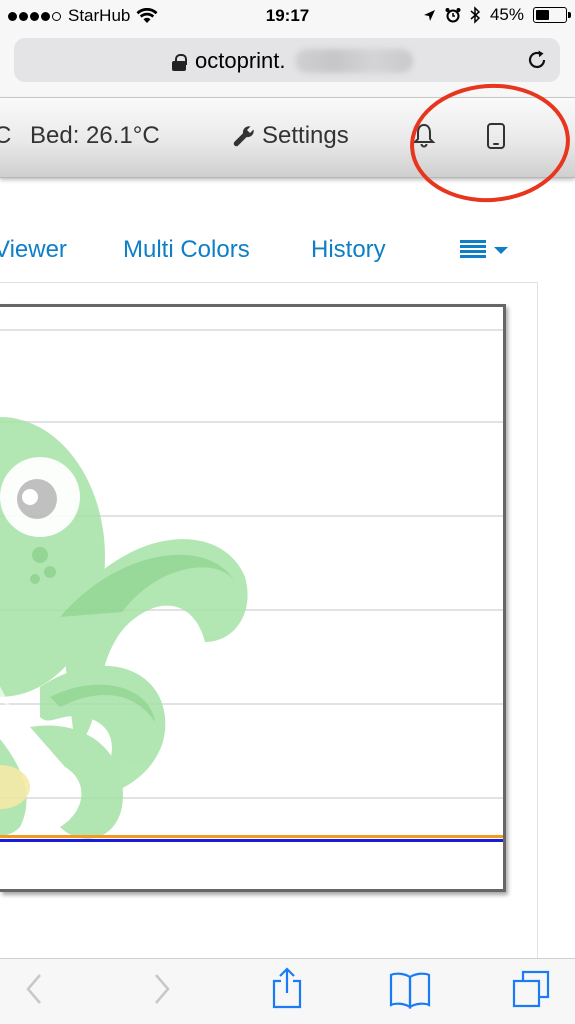 This screenshot has width=575, height=1024. I want to click on alarm-icon, so click(453, 15).